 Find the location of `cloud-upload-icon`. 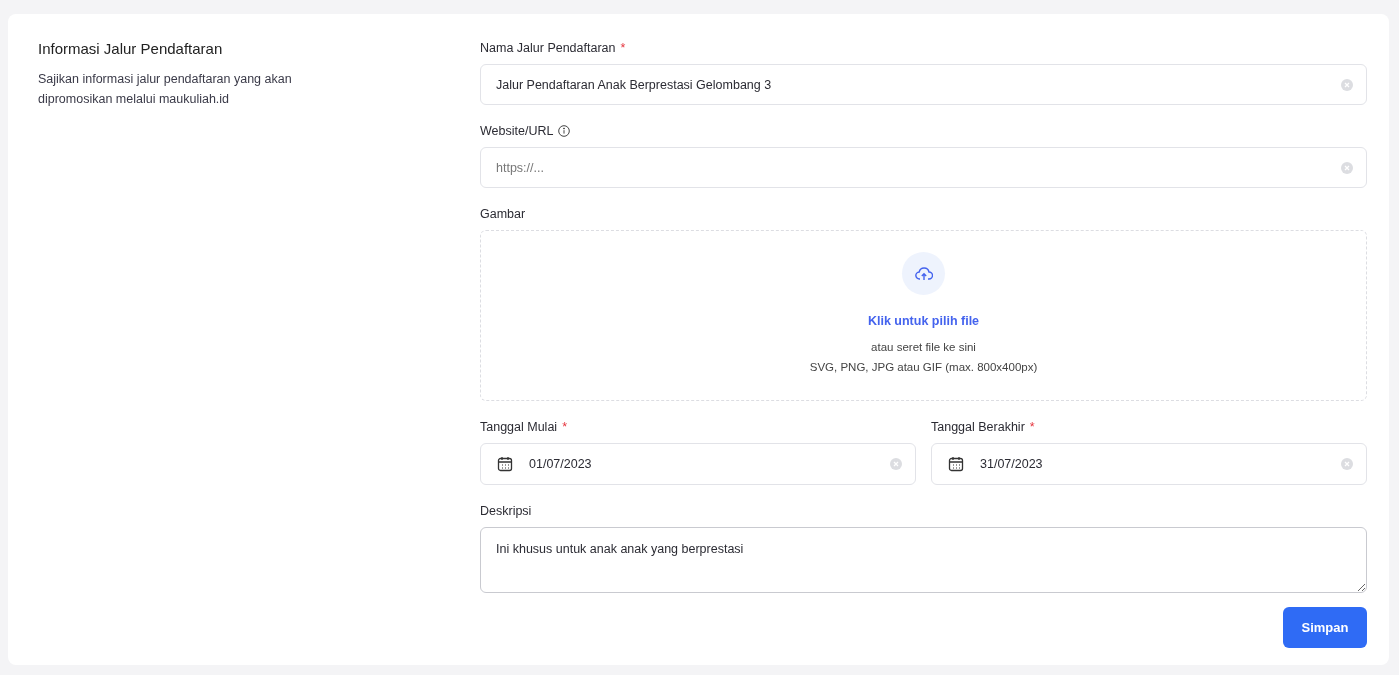

cloud-upload-icon is located at coordinates (923, 273).